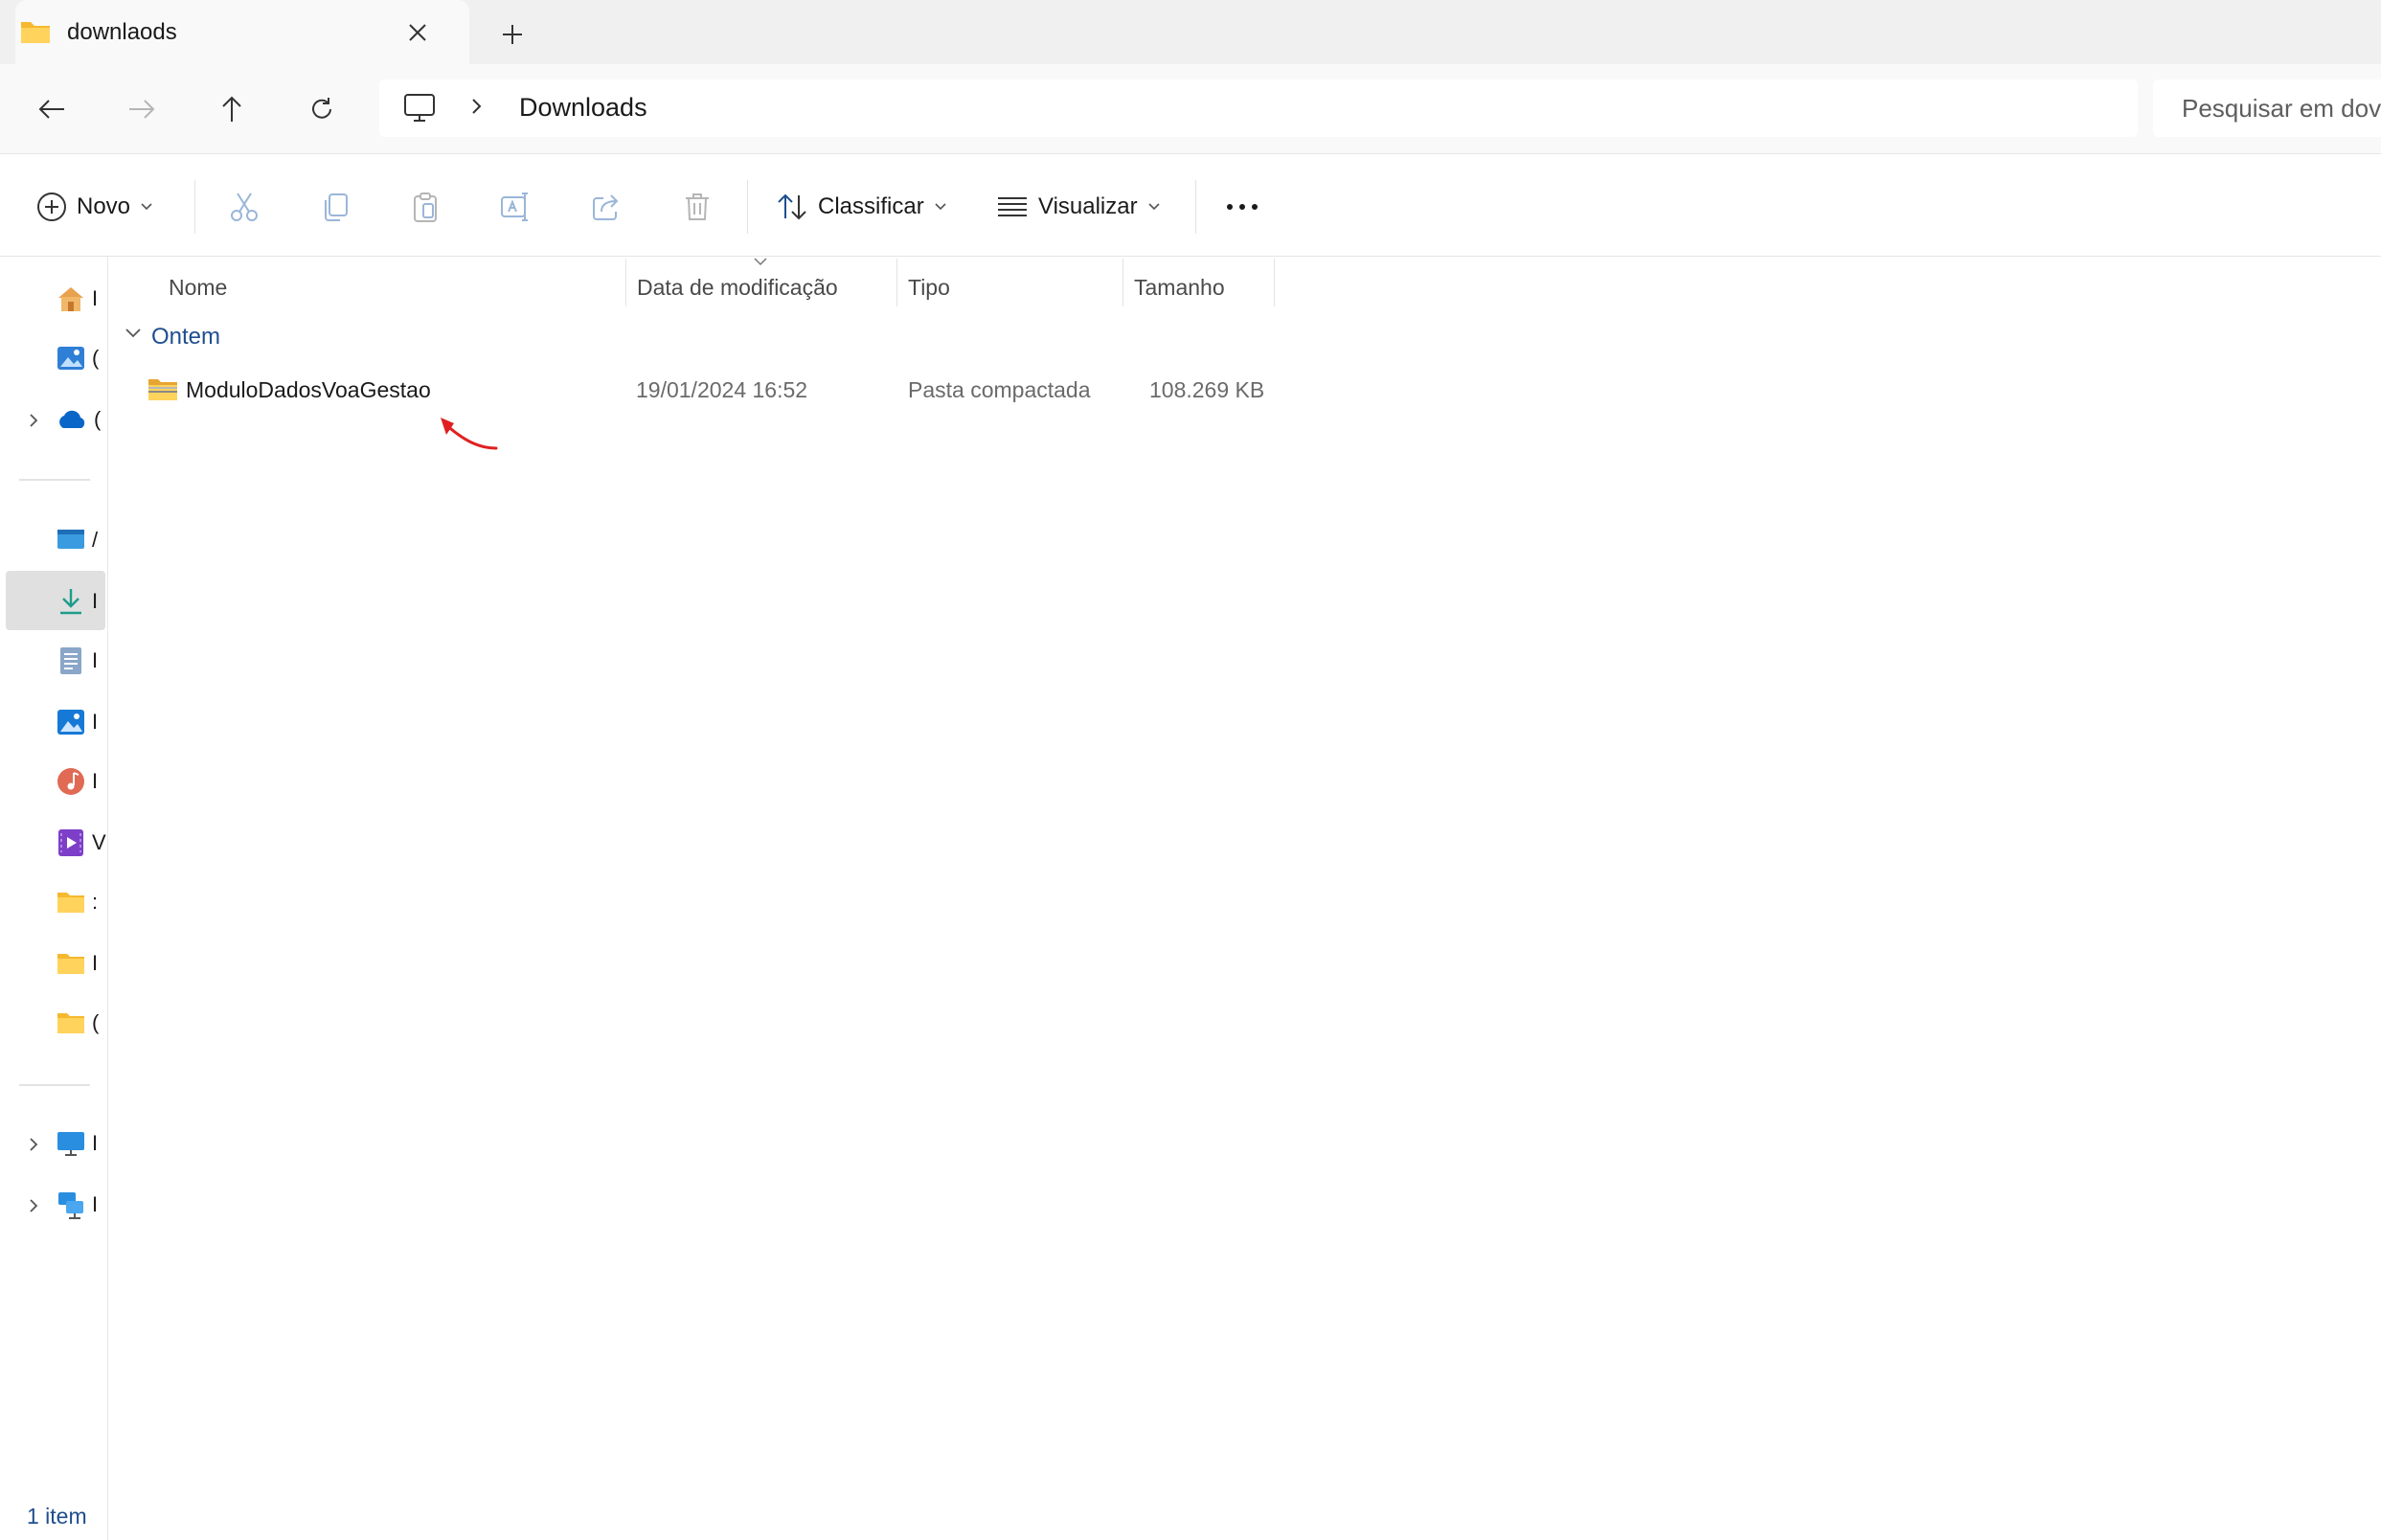 This screenshot has width=2381, height=1540. Describe the element at coordinates (122, 32) in the screenshot. I see `tab-title: downlaods` at that location.